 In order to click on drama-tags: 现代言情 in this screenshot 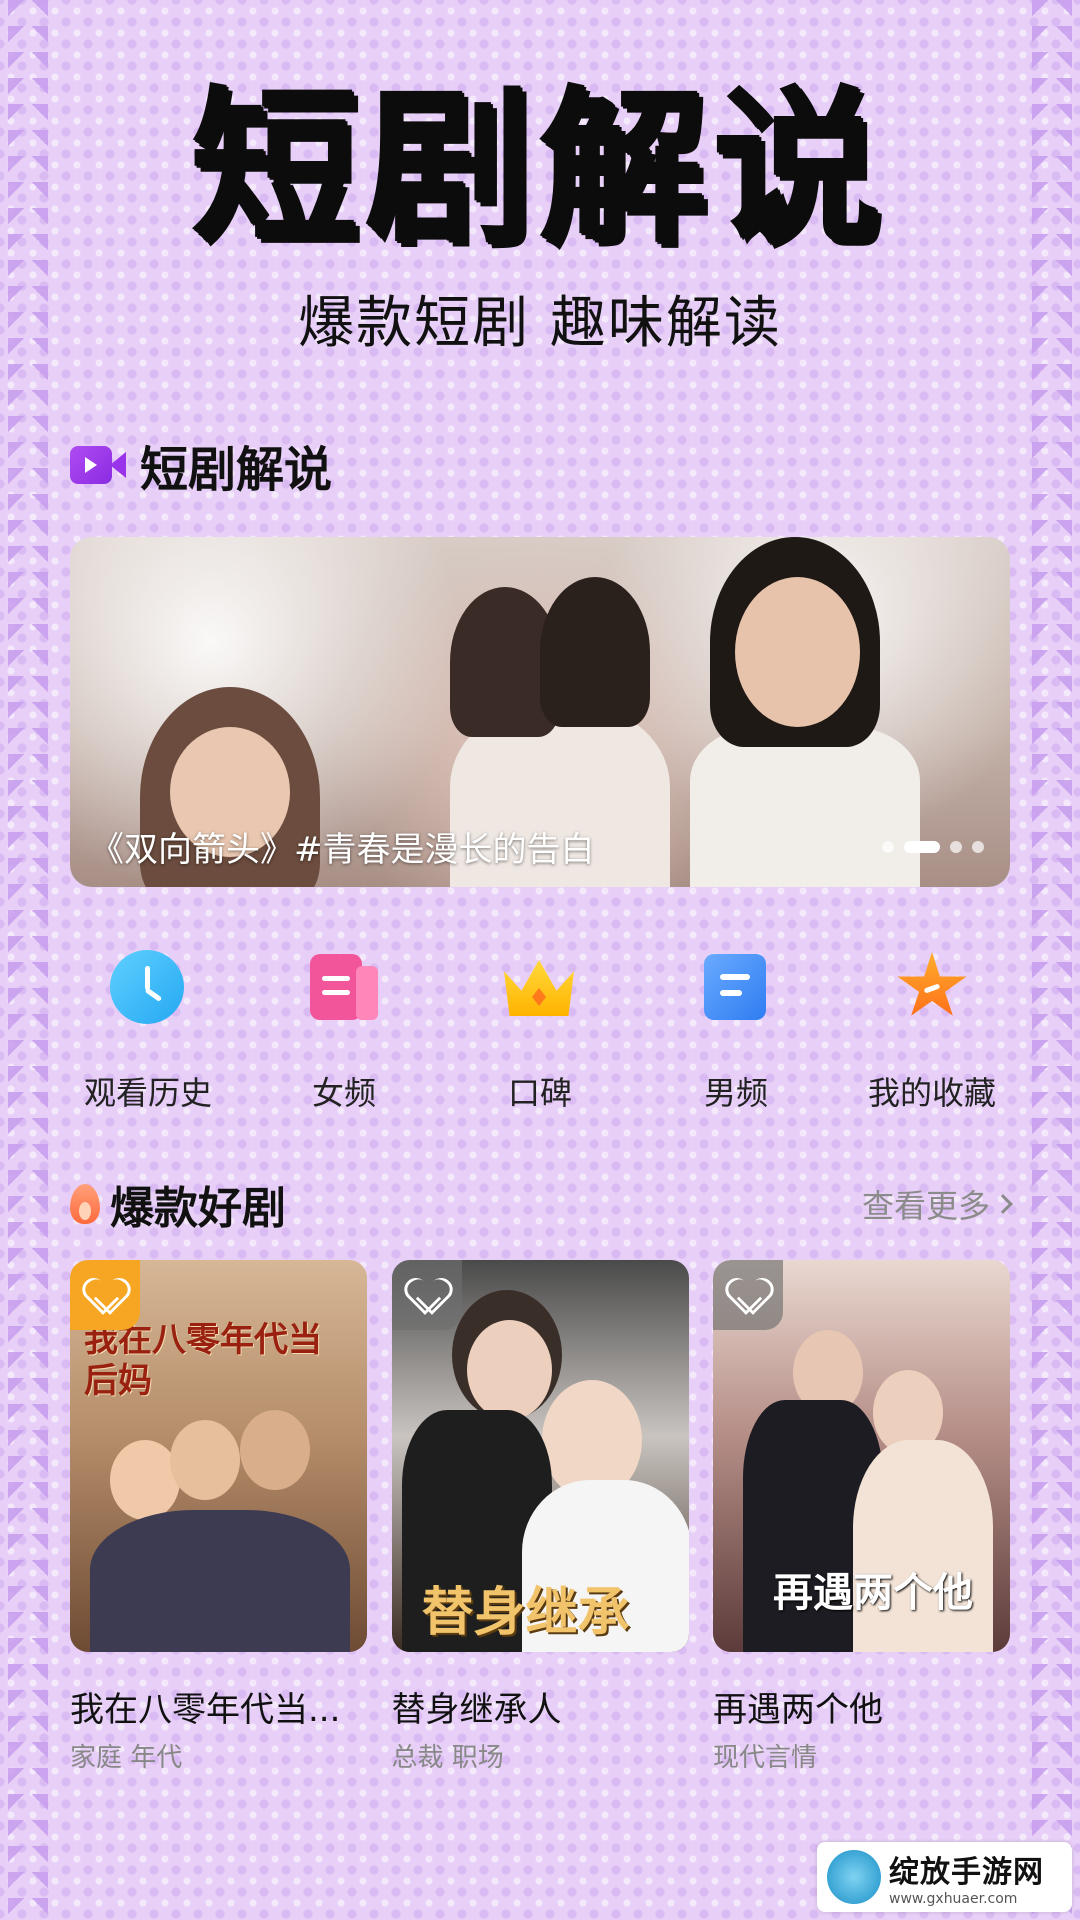, I will do `click(765, 1758)`.